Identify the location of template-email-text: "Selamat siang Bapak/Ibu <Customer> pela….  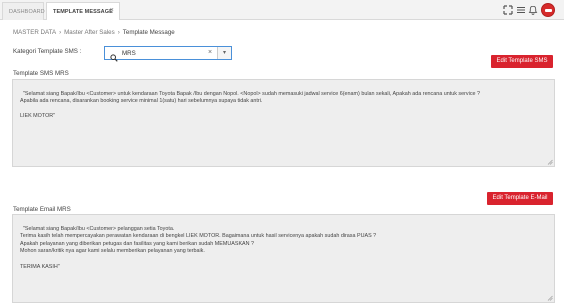
(198, 247).